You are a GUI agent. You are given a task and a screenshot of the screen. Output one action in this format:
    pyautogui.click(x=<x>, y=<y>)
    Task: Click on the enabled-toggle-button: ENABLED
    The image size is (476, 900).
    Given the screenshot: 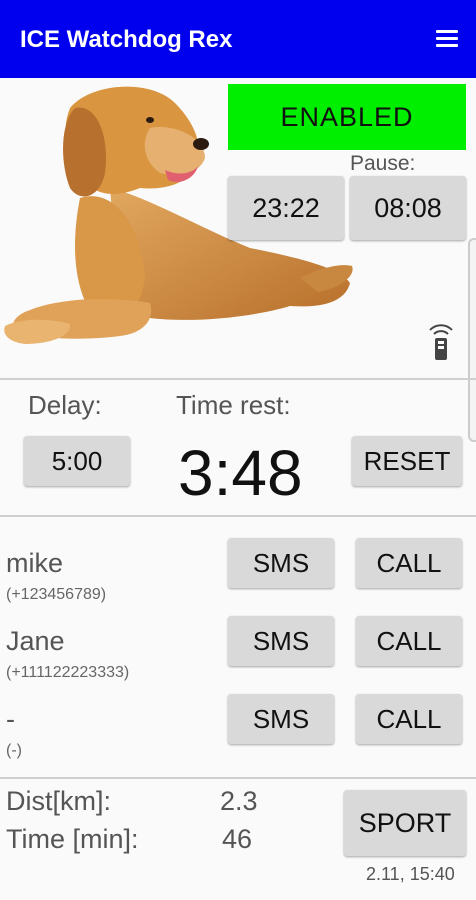 What is the action you would take?
    pyautogui.click(x=347, y=117)
    